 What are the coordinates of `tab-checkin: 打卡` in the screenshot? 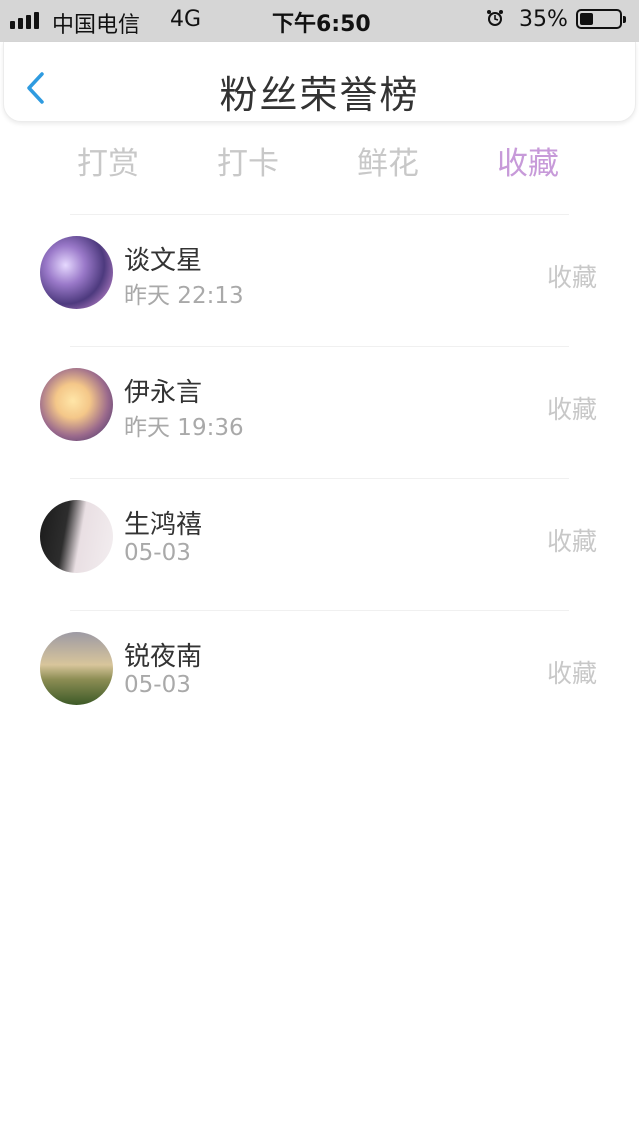 It's located at (248, 160).